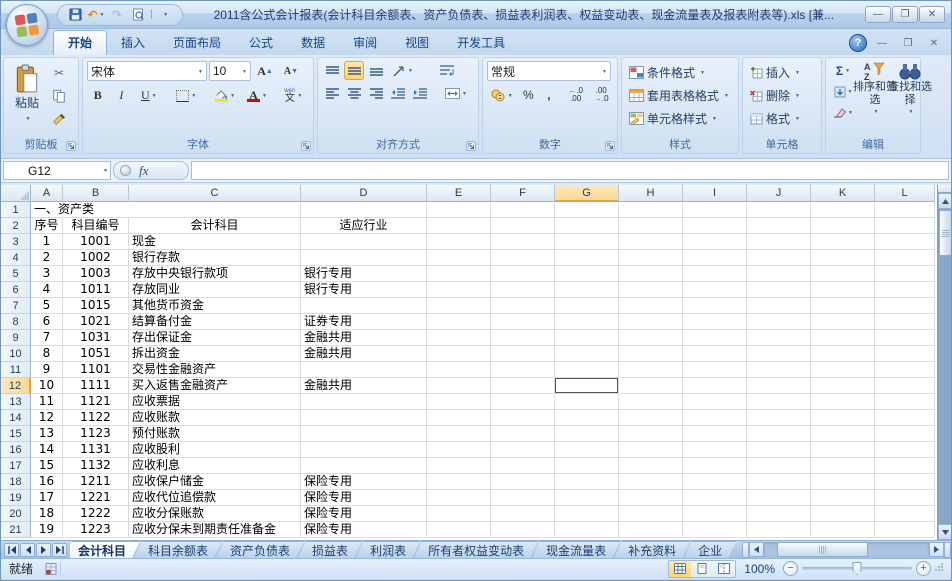 This screenshot has height=581, width=952. Describe the element at coordinates (587, 306) in the screenshot. I see `cell-G7` at that location.